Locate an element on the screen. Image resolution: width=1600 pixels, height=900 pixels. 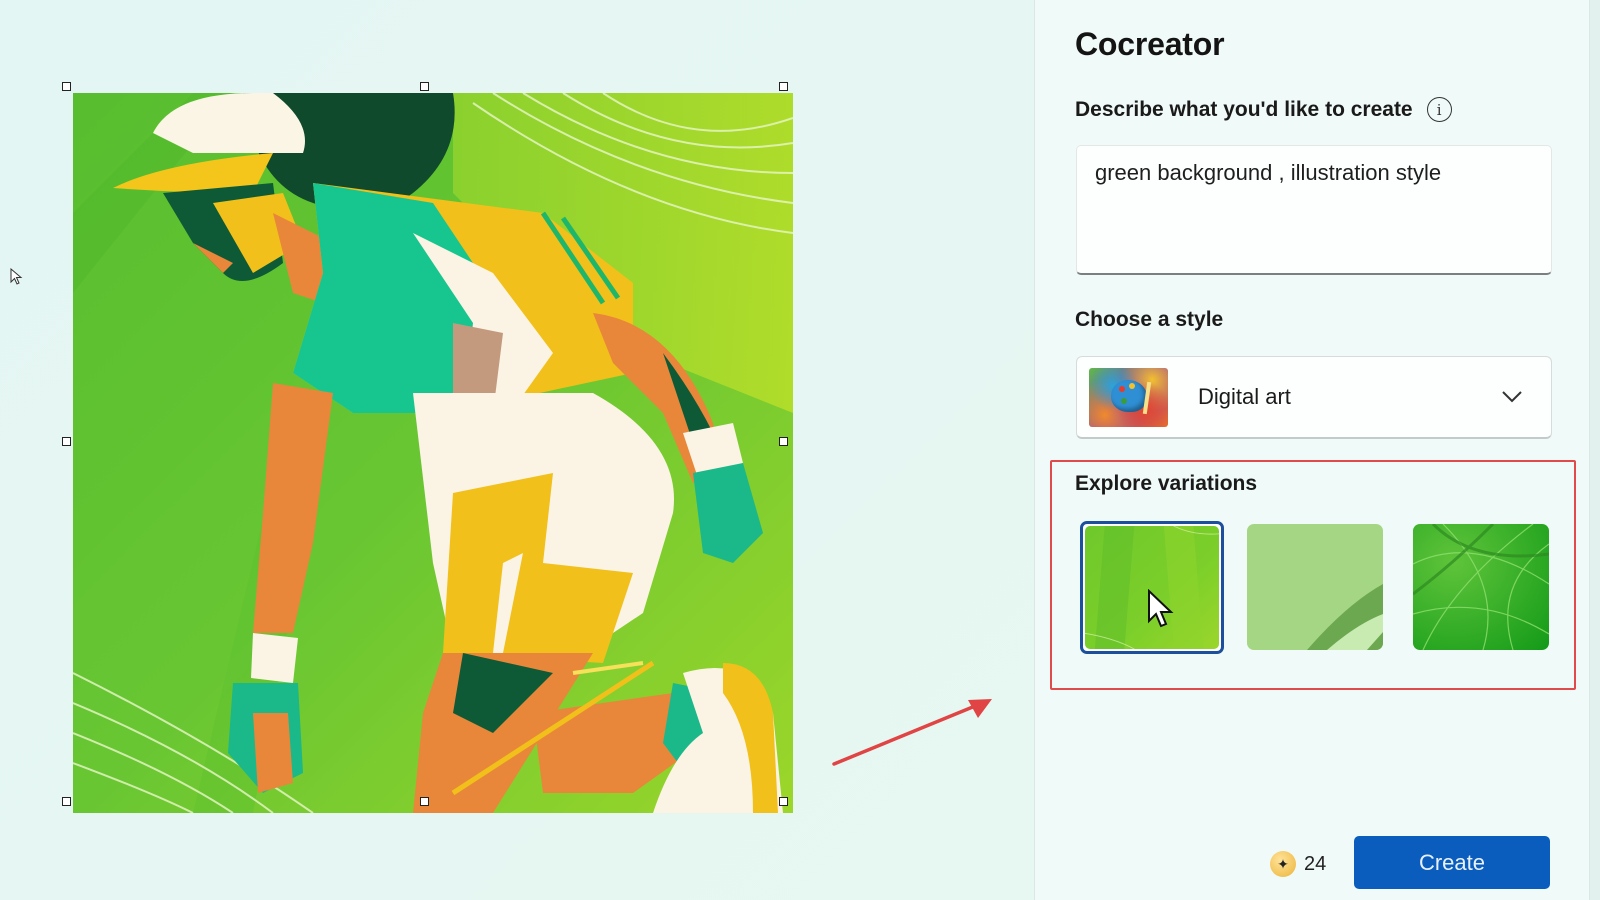
resize-handle-top is located at coordinates (424, 86).